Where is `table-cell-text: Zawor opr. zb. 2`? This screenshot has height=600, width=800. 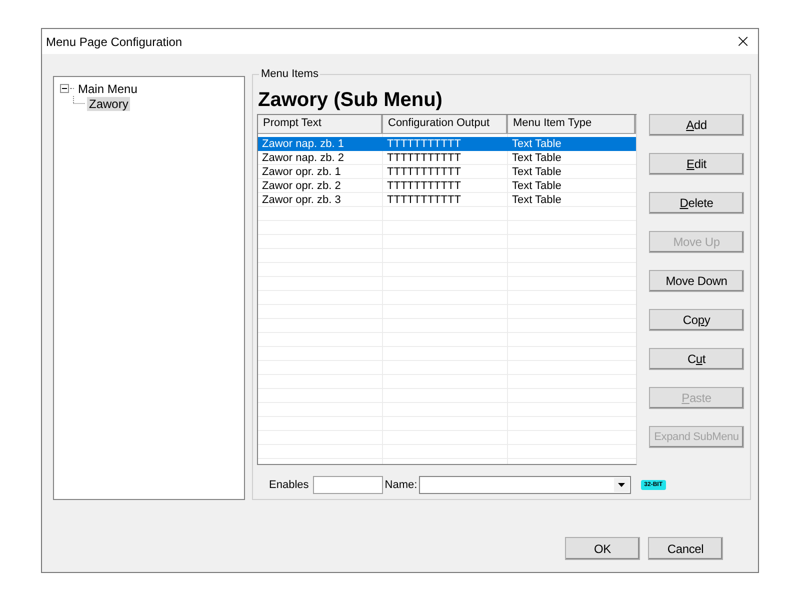
table-cell-text: Zawor opr. zb. 2 is located at coordinates (301, 186).